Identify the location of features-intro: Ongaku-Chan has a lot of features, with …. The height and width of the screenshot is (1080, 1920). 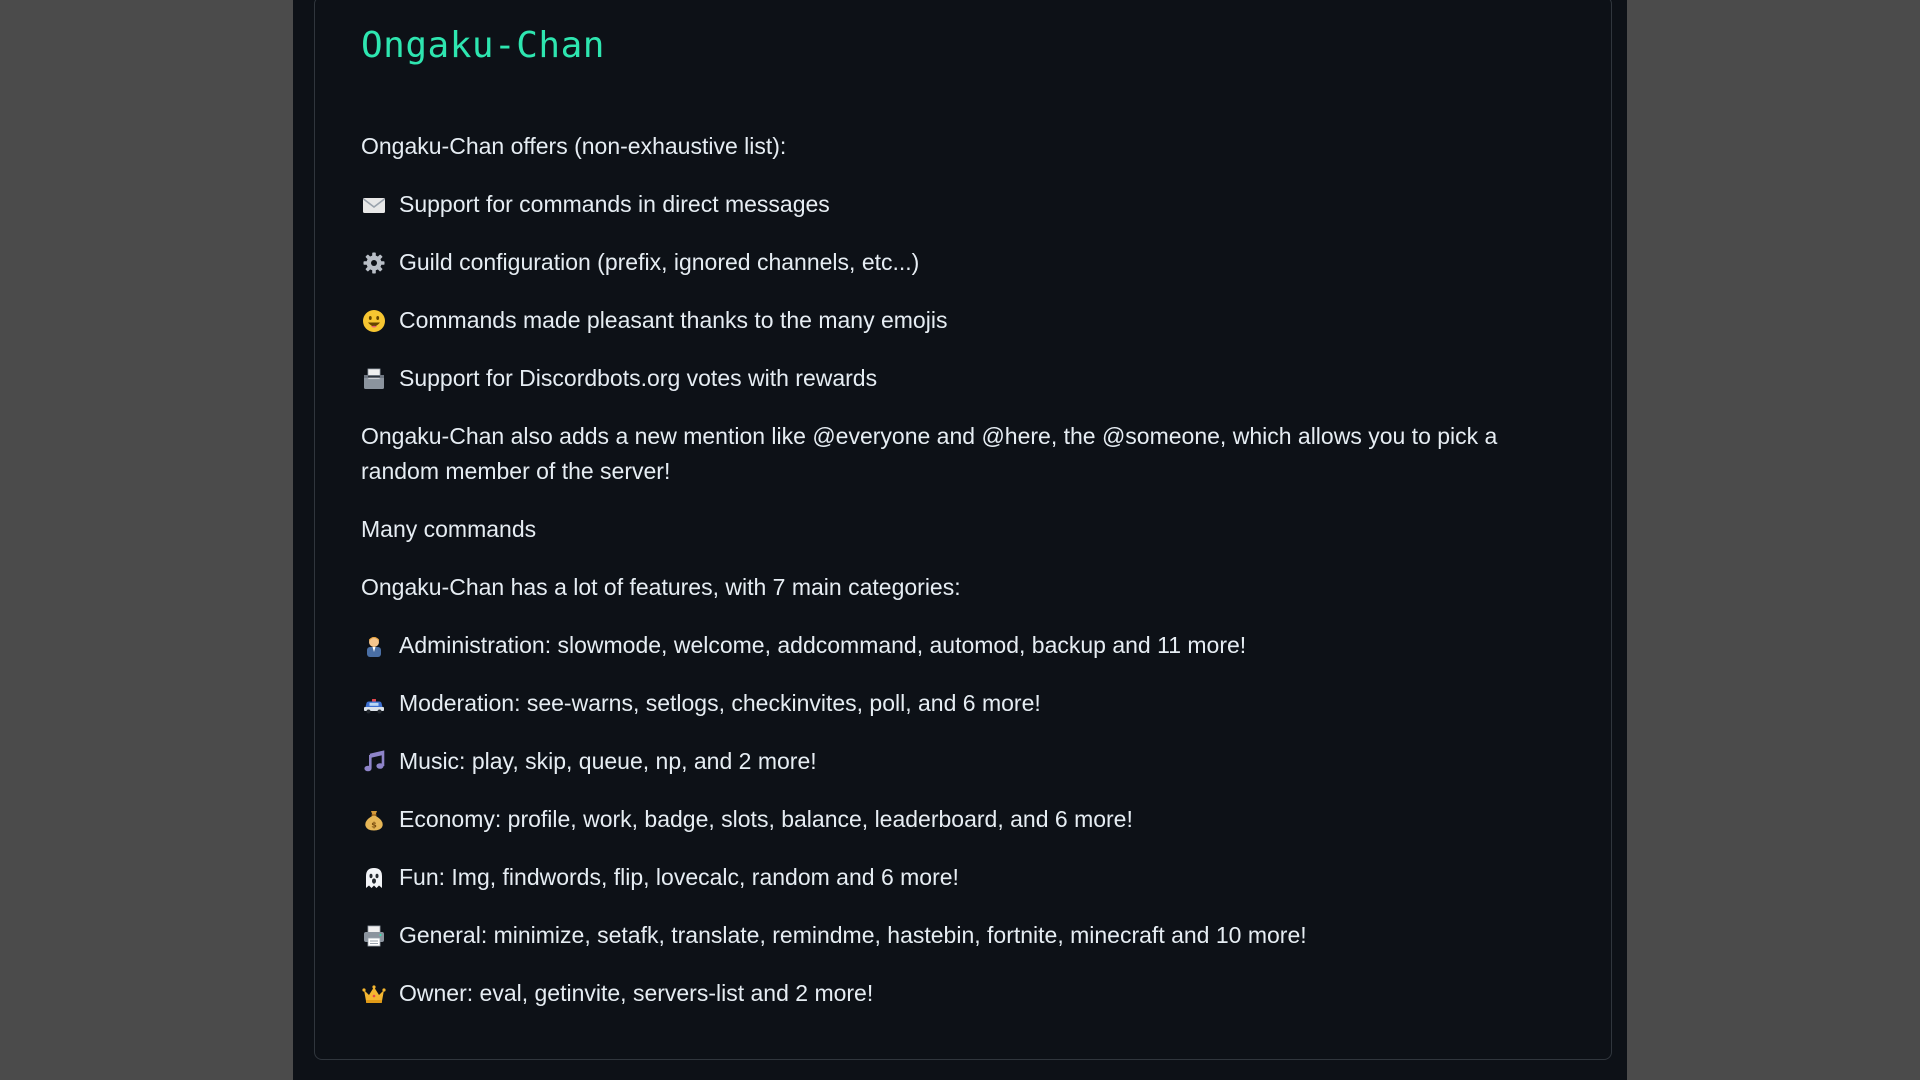
(661, 587).